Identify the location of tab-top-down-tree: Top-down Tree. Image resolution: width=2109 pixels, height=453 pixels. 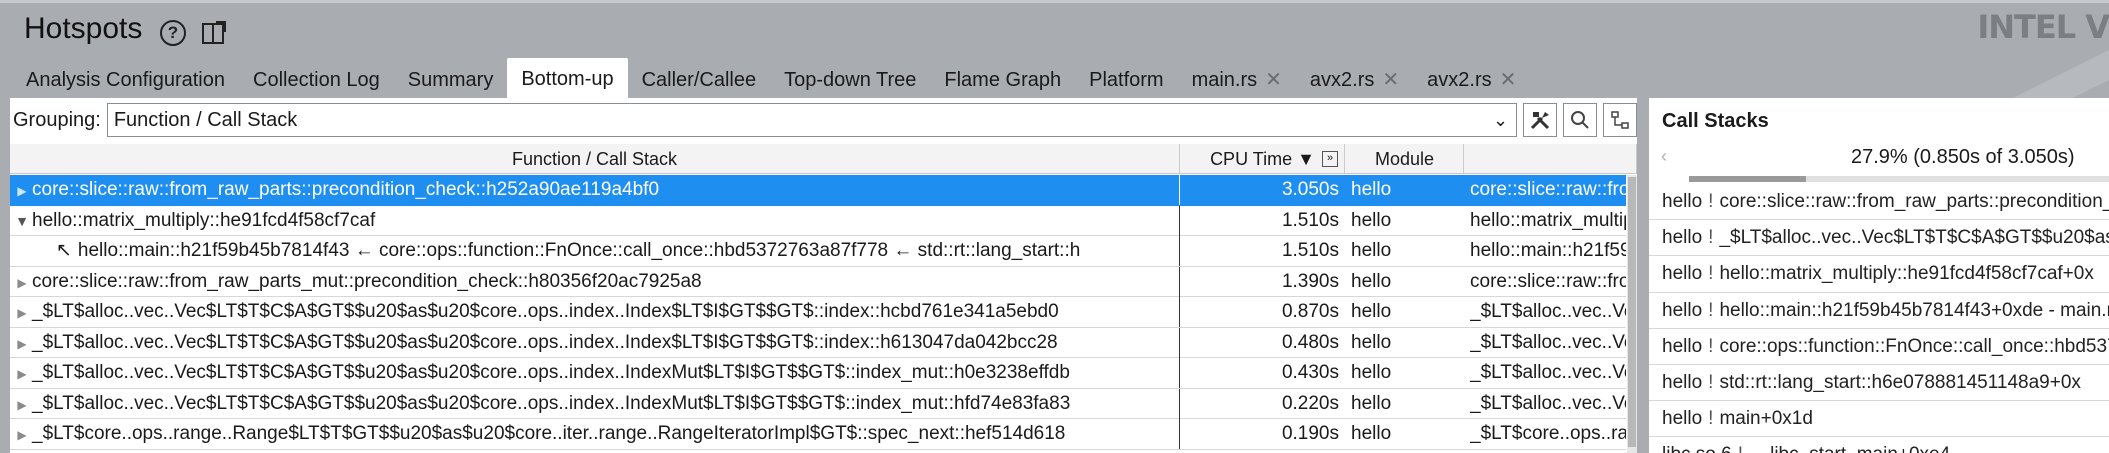
(850, 80).